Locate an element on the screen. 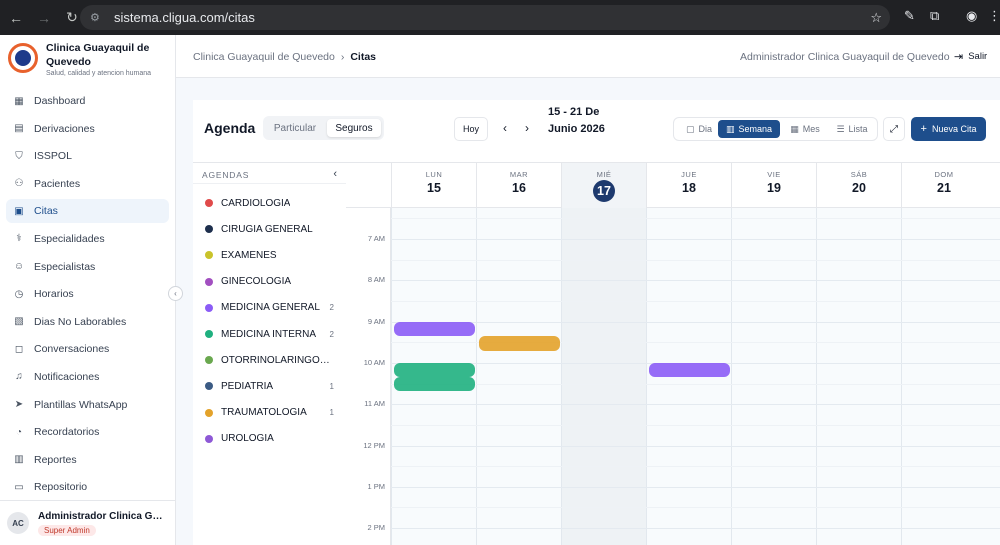 The height and width of the screenshot is (545, 1000). sidebar-item-recordatorios: ◔ Recordatorios is located at coordinates (87, 432).